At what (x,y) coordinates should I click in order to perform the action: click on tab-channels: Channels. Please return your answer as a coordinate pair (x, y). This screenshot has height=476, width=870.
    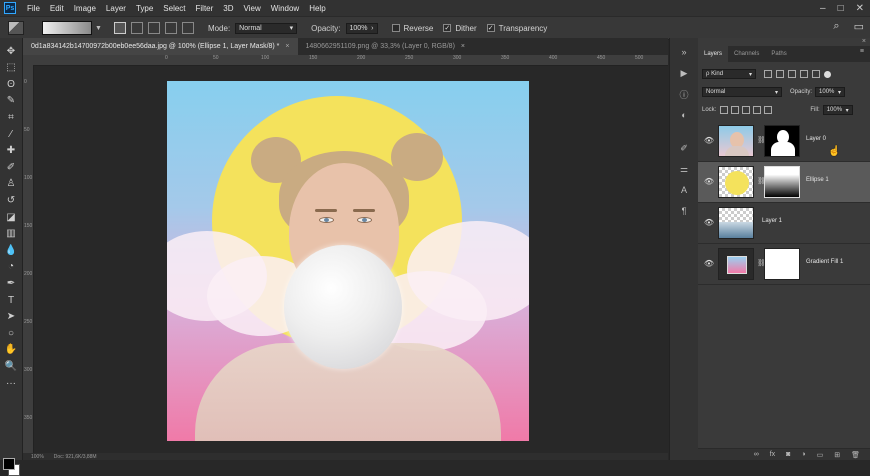
    Looking at the image, I should click on (746, 54).